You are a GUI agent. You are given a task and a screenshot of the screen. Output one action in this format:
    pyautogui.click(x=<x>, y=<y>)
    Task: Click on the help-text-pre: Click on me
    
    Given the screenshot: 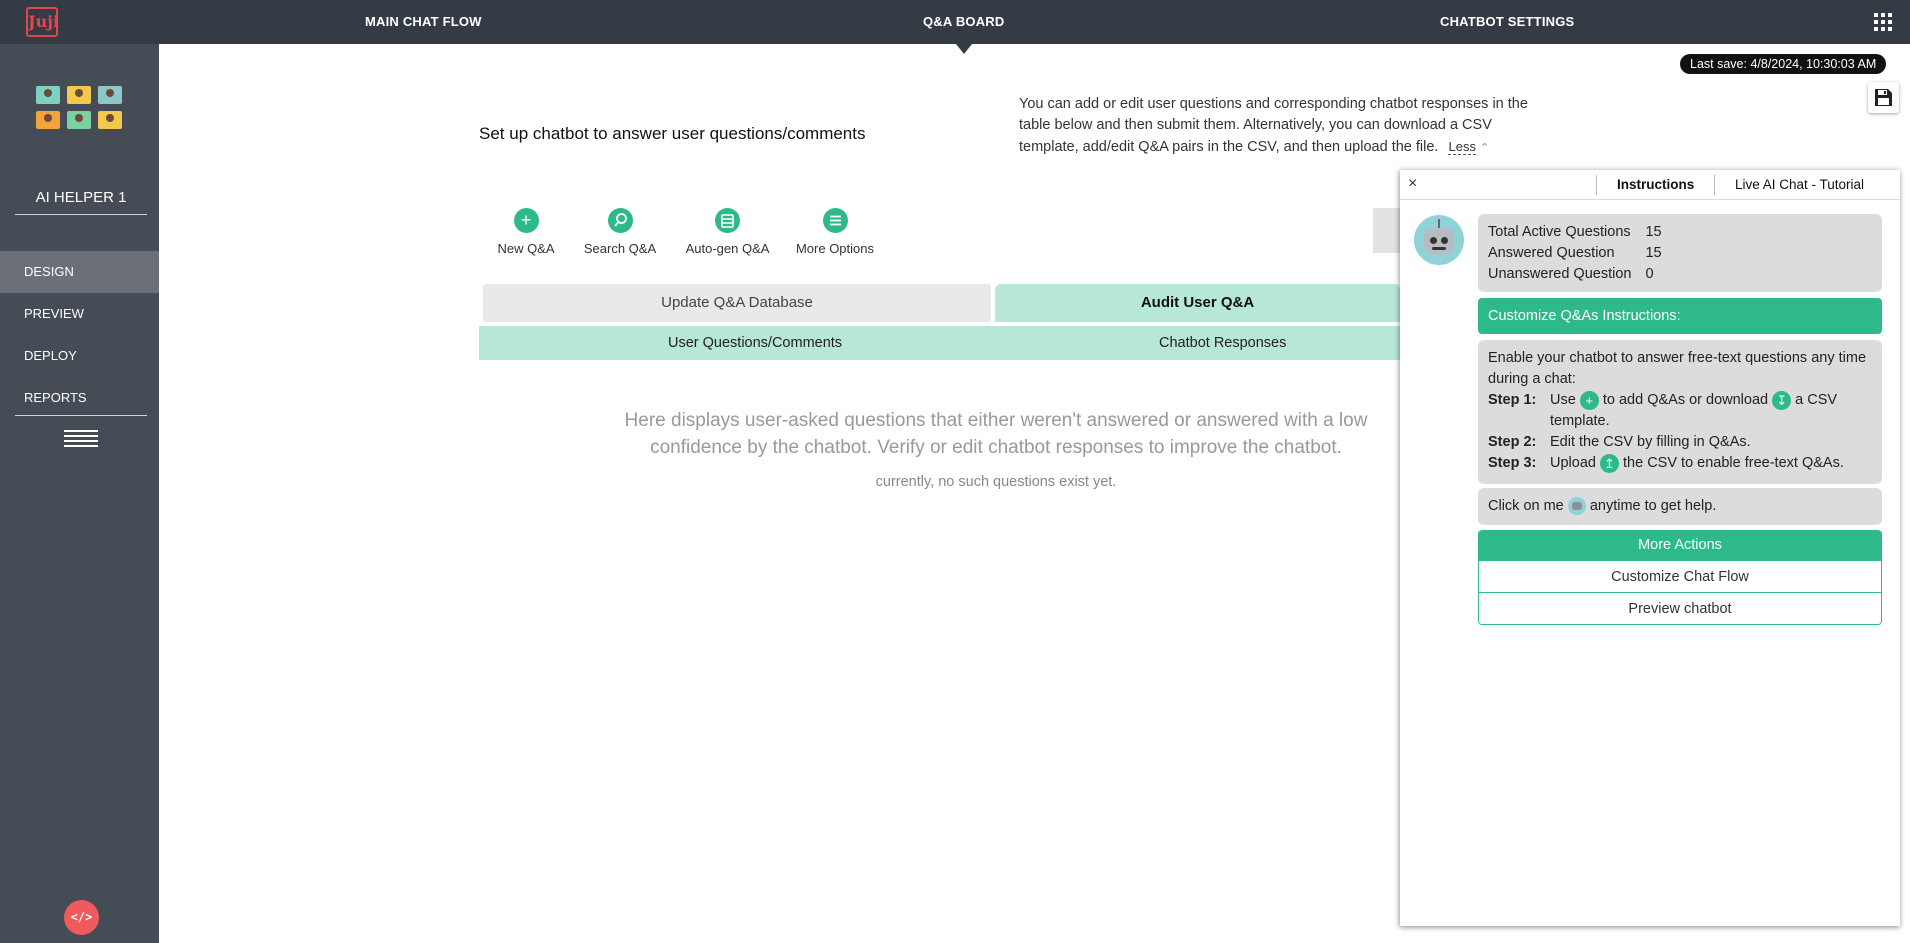 What is the action you would take?
    pyautogui.click(x=1526, y=506)
    